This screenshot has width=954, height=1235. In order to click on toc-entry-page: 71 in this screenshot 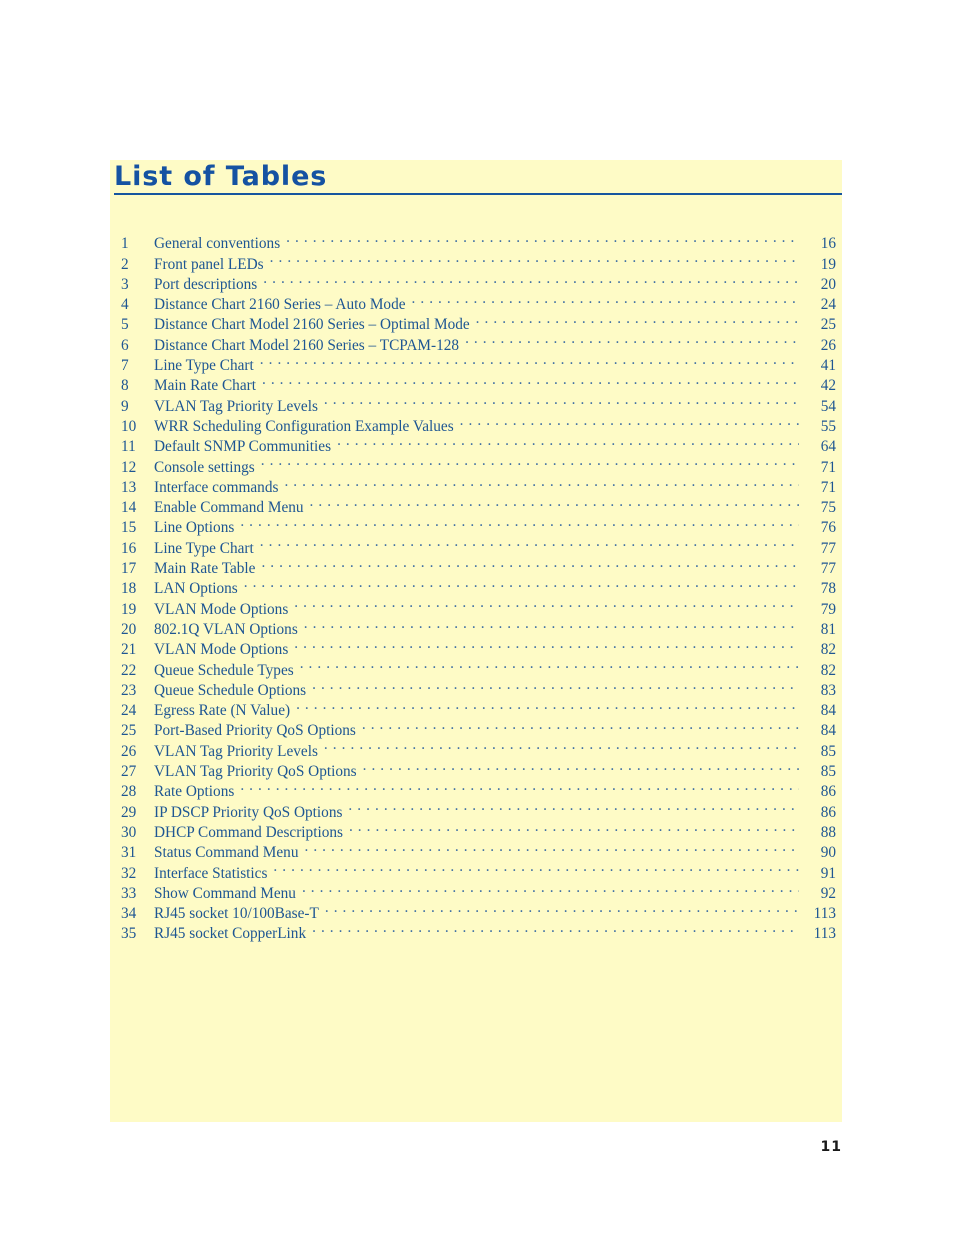, I will do `click(828, 487)`.